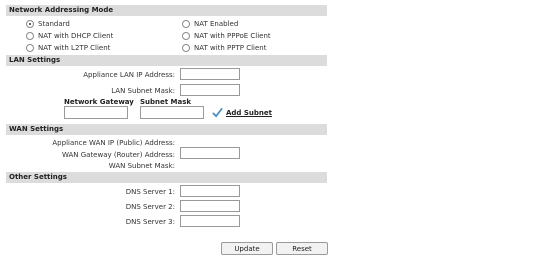 This screenshot has width=551, height=274. Describe the element at coordinates (172, 112) in the screenshot. I see `subnet-mask-input` at that location.